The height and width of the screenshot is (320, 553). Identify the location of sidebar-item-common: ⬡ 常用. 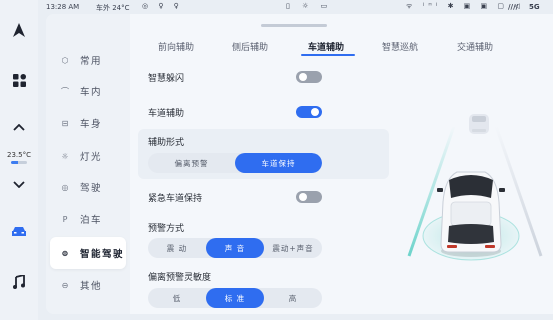
(88, 60).